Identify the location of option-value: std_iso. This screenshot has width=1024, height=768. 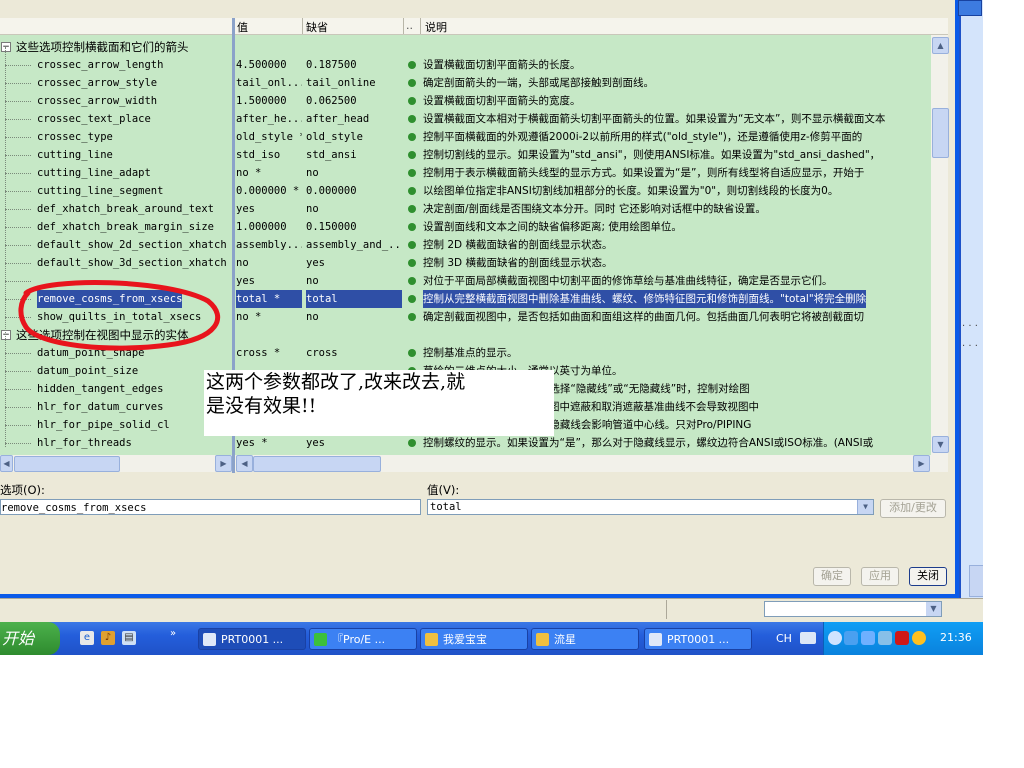
(258, 155).